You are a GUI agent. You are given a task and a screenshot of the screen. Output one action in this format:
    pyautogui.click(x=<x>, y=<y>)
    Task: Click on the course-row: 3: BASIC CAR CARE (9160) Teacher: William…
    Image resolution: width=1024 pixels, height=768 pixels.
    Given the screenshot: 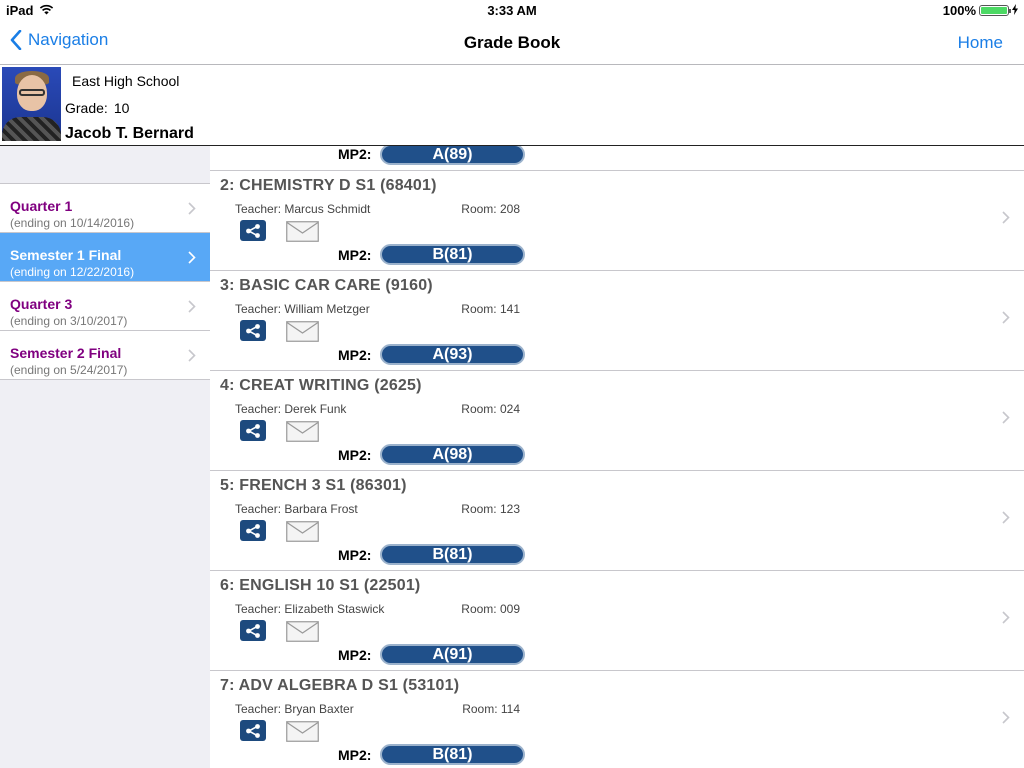 What is the action you would take?
    pyautogui.click(x=617, y=321)
    